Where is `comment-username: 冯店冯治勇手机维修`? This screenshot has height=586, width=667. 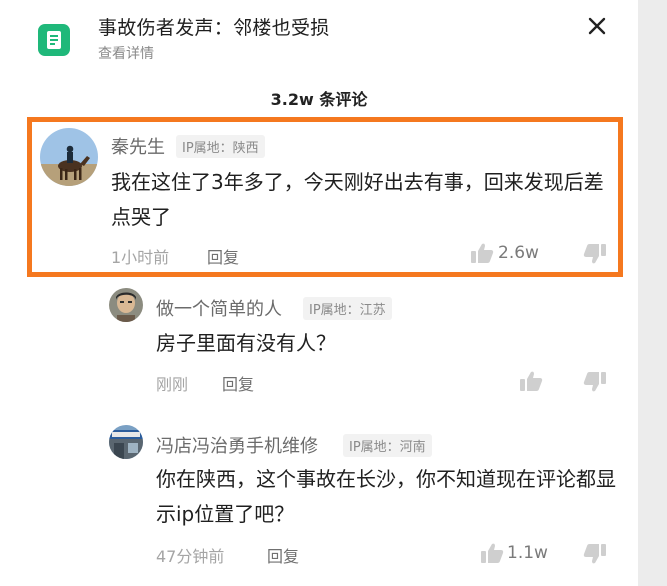
comment-username: 冯店冯治勇手机维修 is located at coordinates (237, 445).